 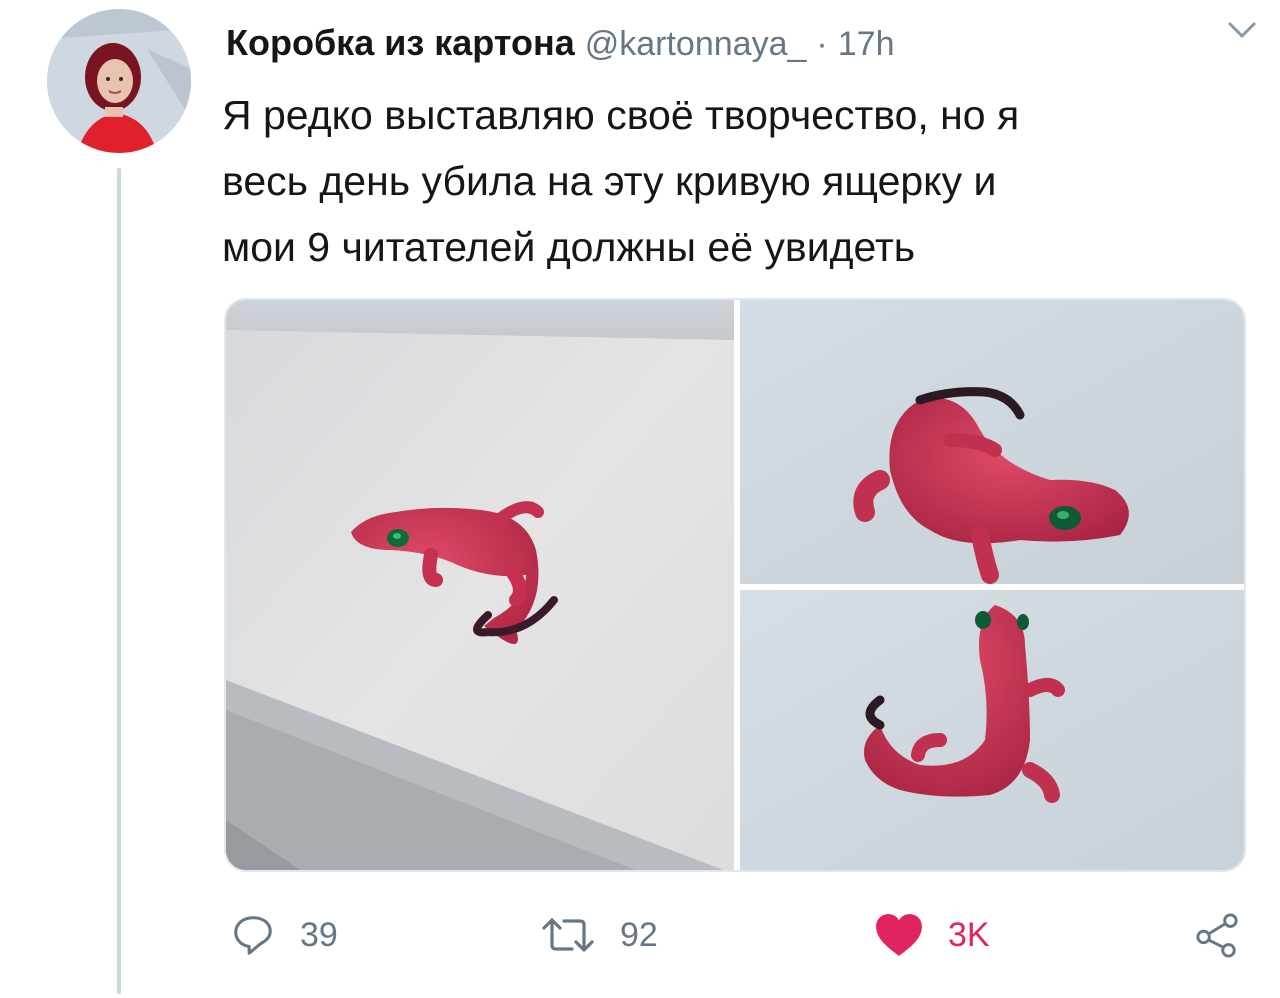 What do you see at coordinates (319, 934) in the screenshot?
I see `reply-count: 39` at bounding box center [319, 934].